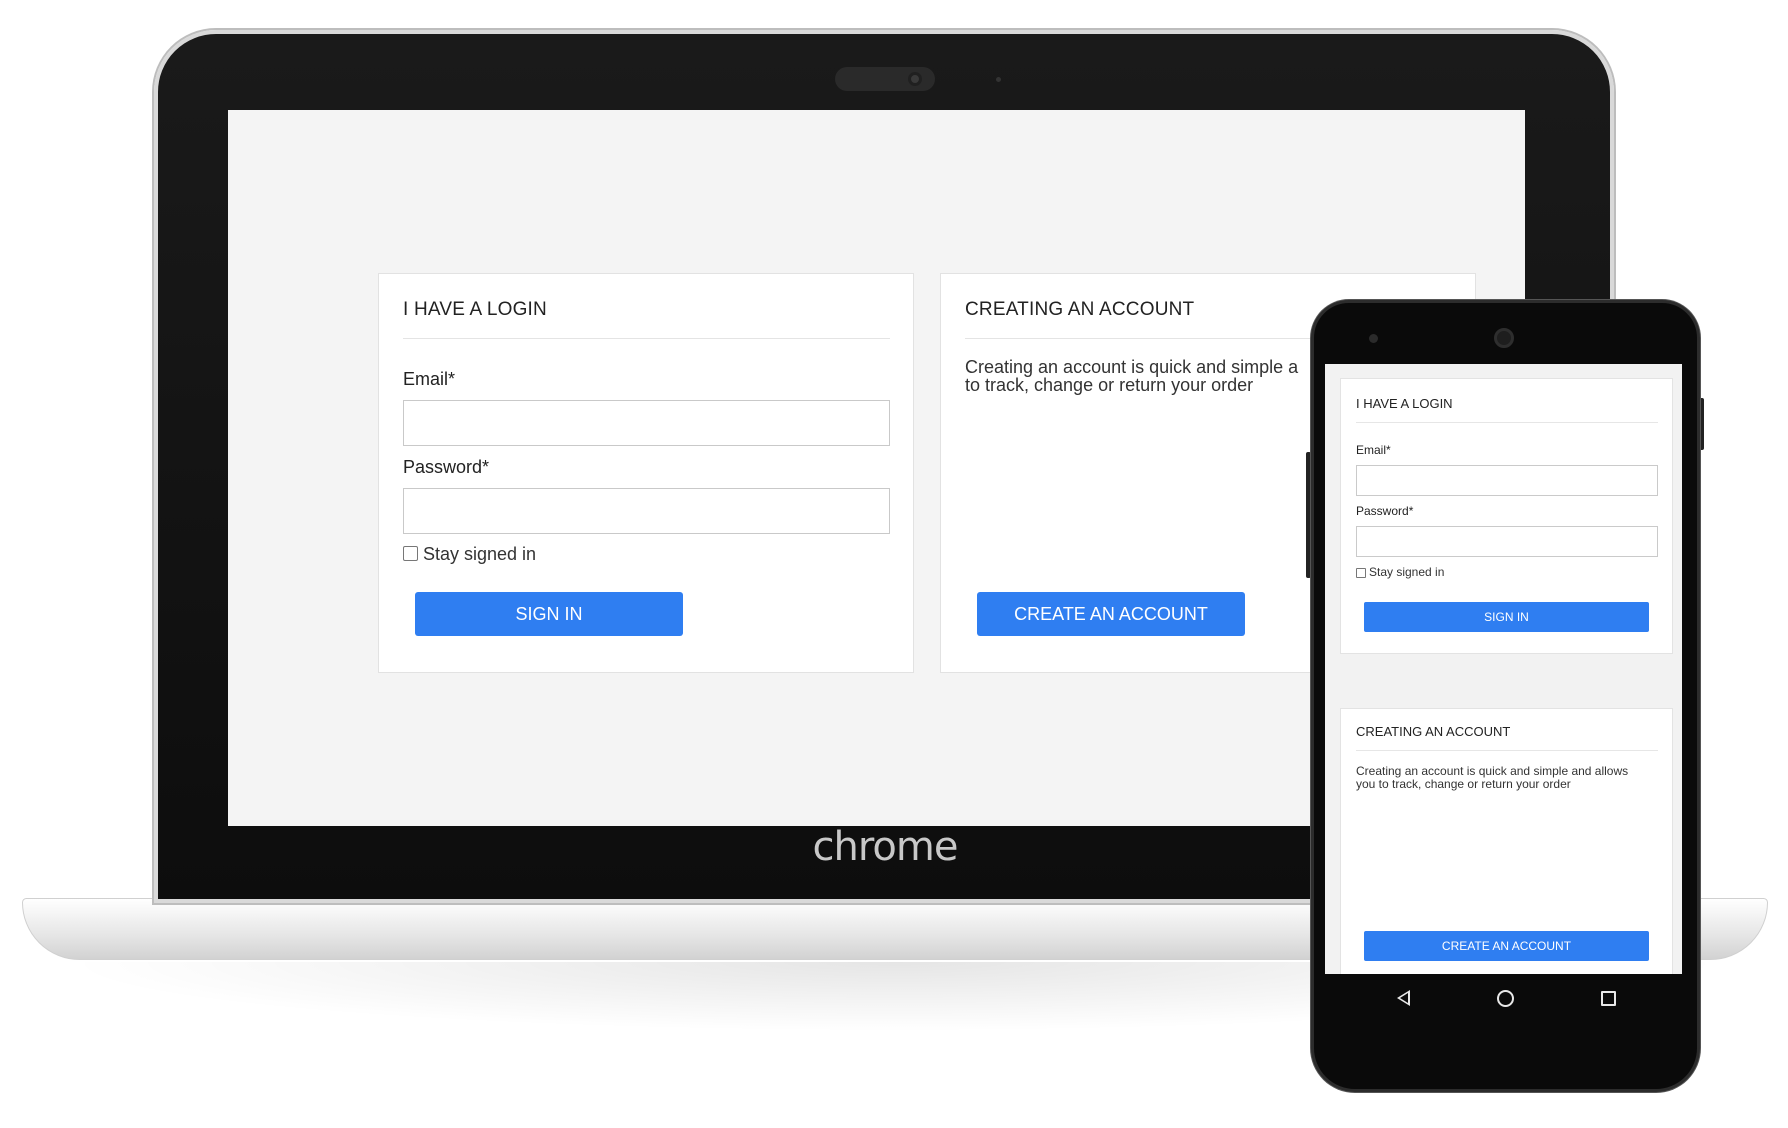 This screenshot has height=1128, width=1788. What do you see at coordinates (1373, 450) in the screenshot?
I see `phone-email-label: Email*` at bounding box center [1373, 450].